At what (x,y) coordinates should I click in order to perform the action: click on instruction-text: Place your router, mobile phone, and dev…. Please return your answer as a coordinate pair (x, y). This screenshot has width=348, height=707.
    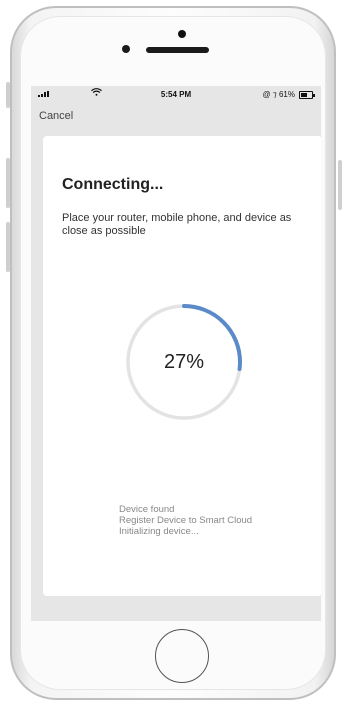
    Looking at the image, I should click on (177, 224).